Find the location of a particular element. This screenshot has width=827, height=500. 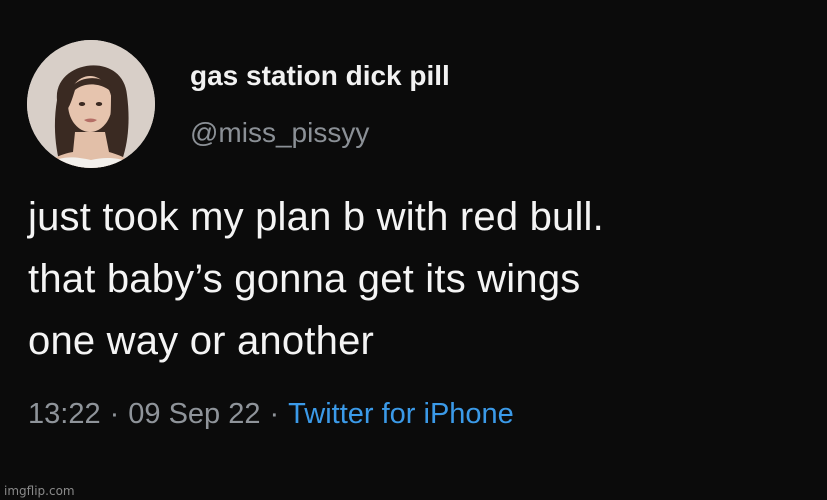

tweet-meta: 13:22 · 09 Sep 22 · Twitter for iPhone is located at coordinates (271, 414).